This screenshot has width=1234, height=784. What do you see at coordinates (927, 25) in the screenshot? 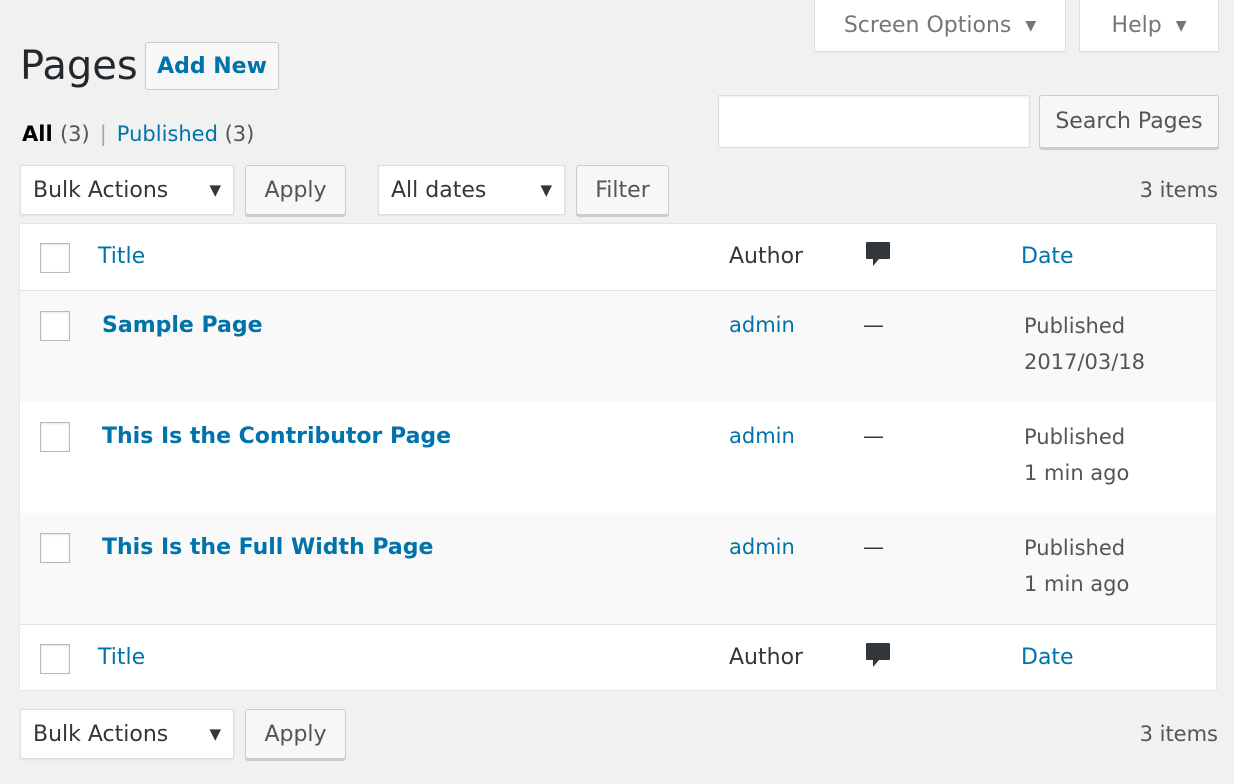
I see `screen-options-label: Screen Options` at bounding box center [927, 25].